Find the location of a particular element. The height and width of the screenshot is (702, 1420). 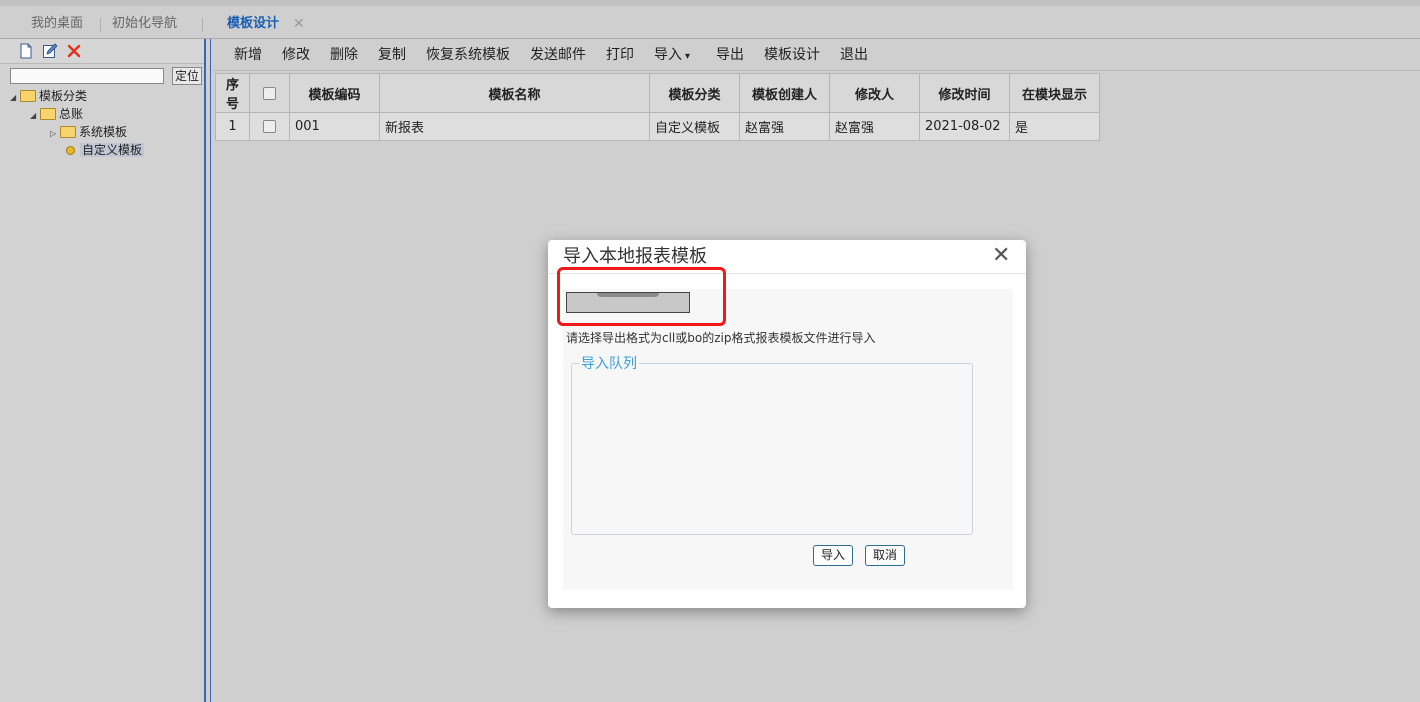

tree-node-general-ledger: ◢ 总账 is located at coordinates (56, 114).